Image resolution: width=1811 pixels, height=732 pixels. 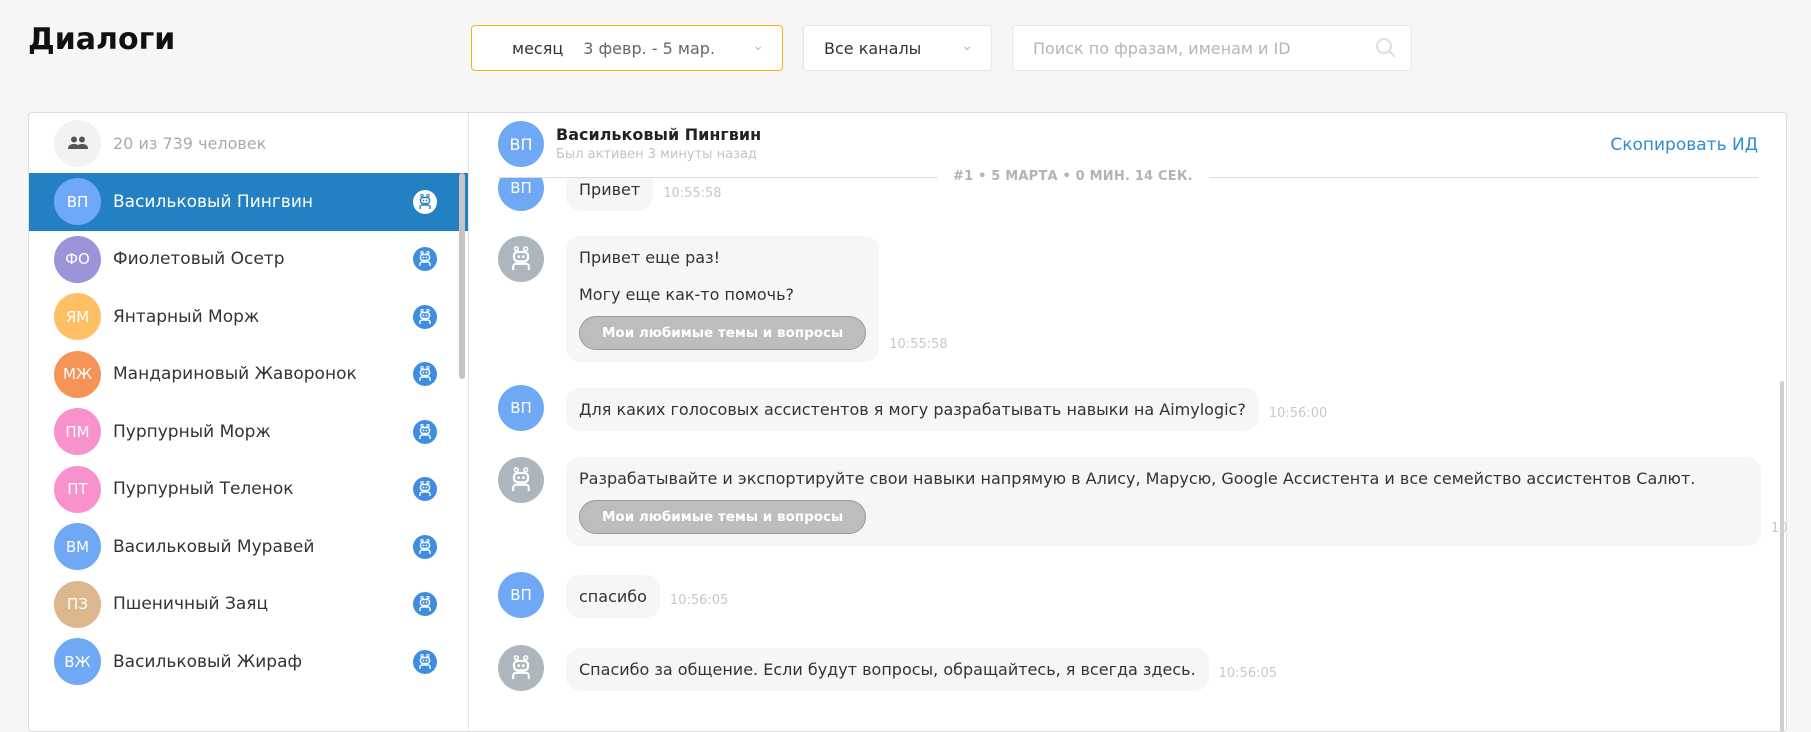 What do you see at coordinates (1298, 413) in the screenshot?
I see `message-time: 10:56:00` at bounding box center [1298, 413].